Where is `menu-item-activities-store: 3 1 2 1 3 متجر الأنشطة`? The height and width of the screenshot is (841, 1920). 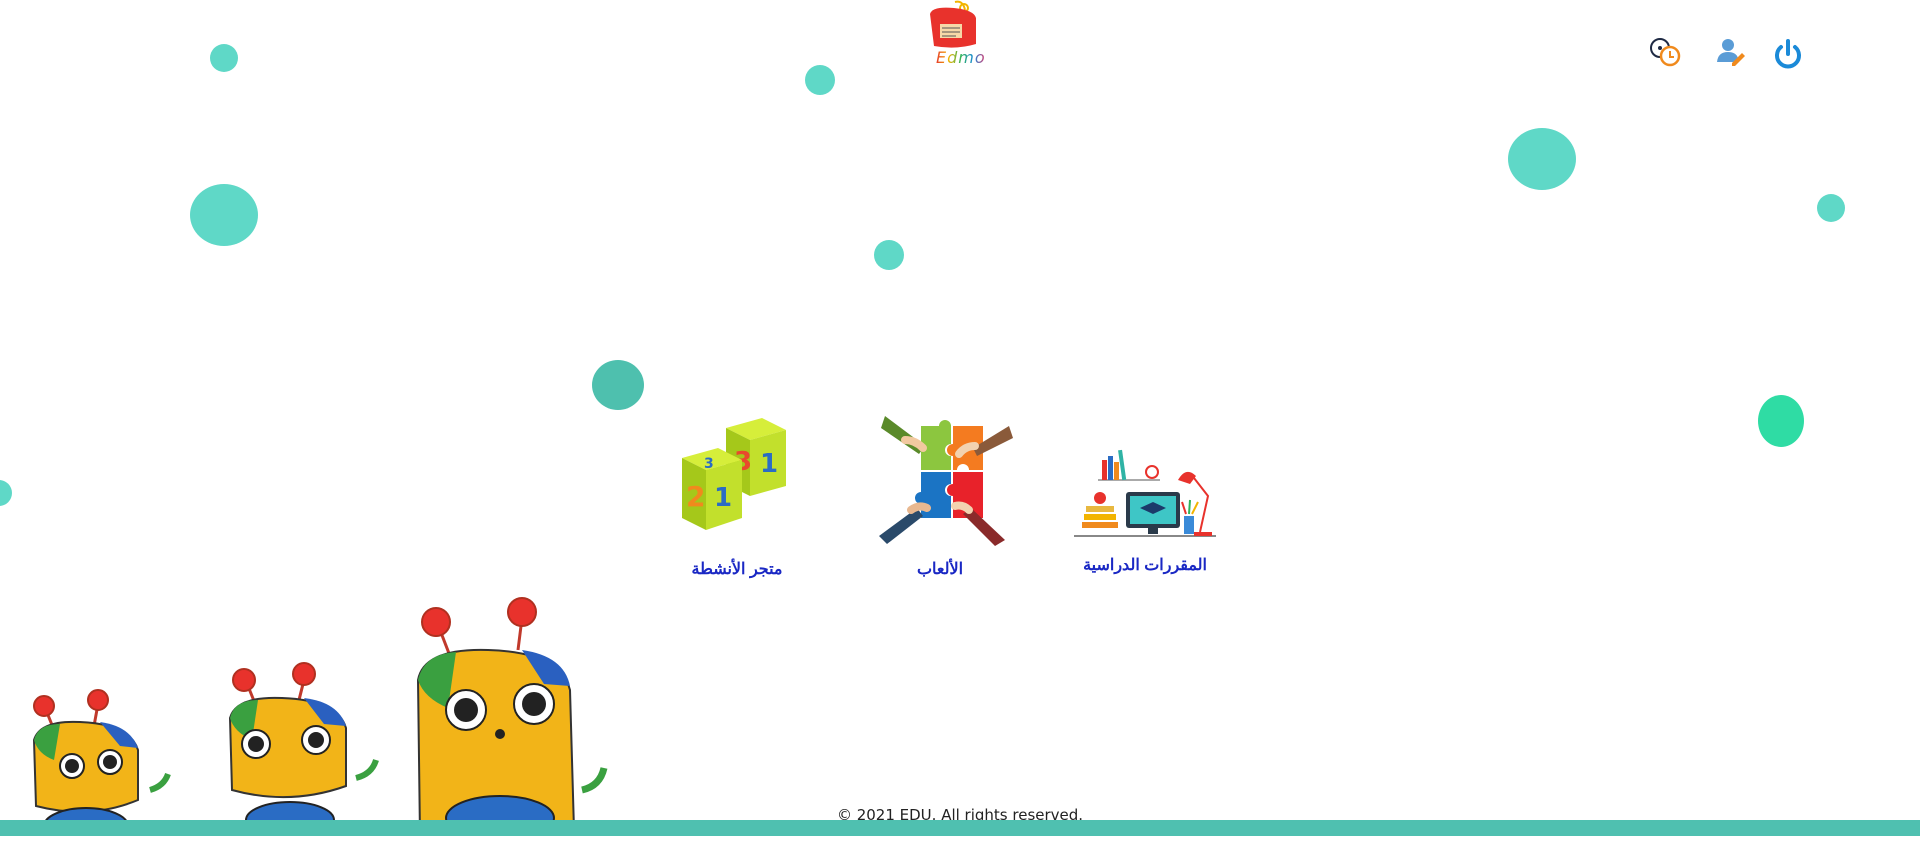 menu-item-activities-store: 3 1 2 1 3 متجر الأنشطة is located at coordinates (737, 498).